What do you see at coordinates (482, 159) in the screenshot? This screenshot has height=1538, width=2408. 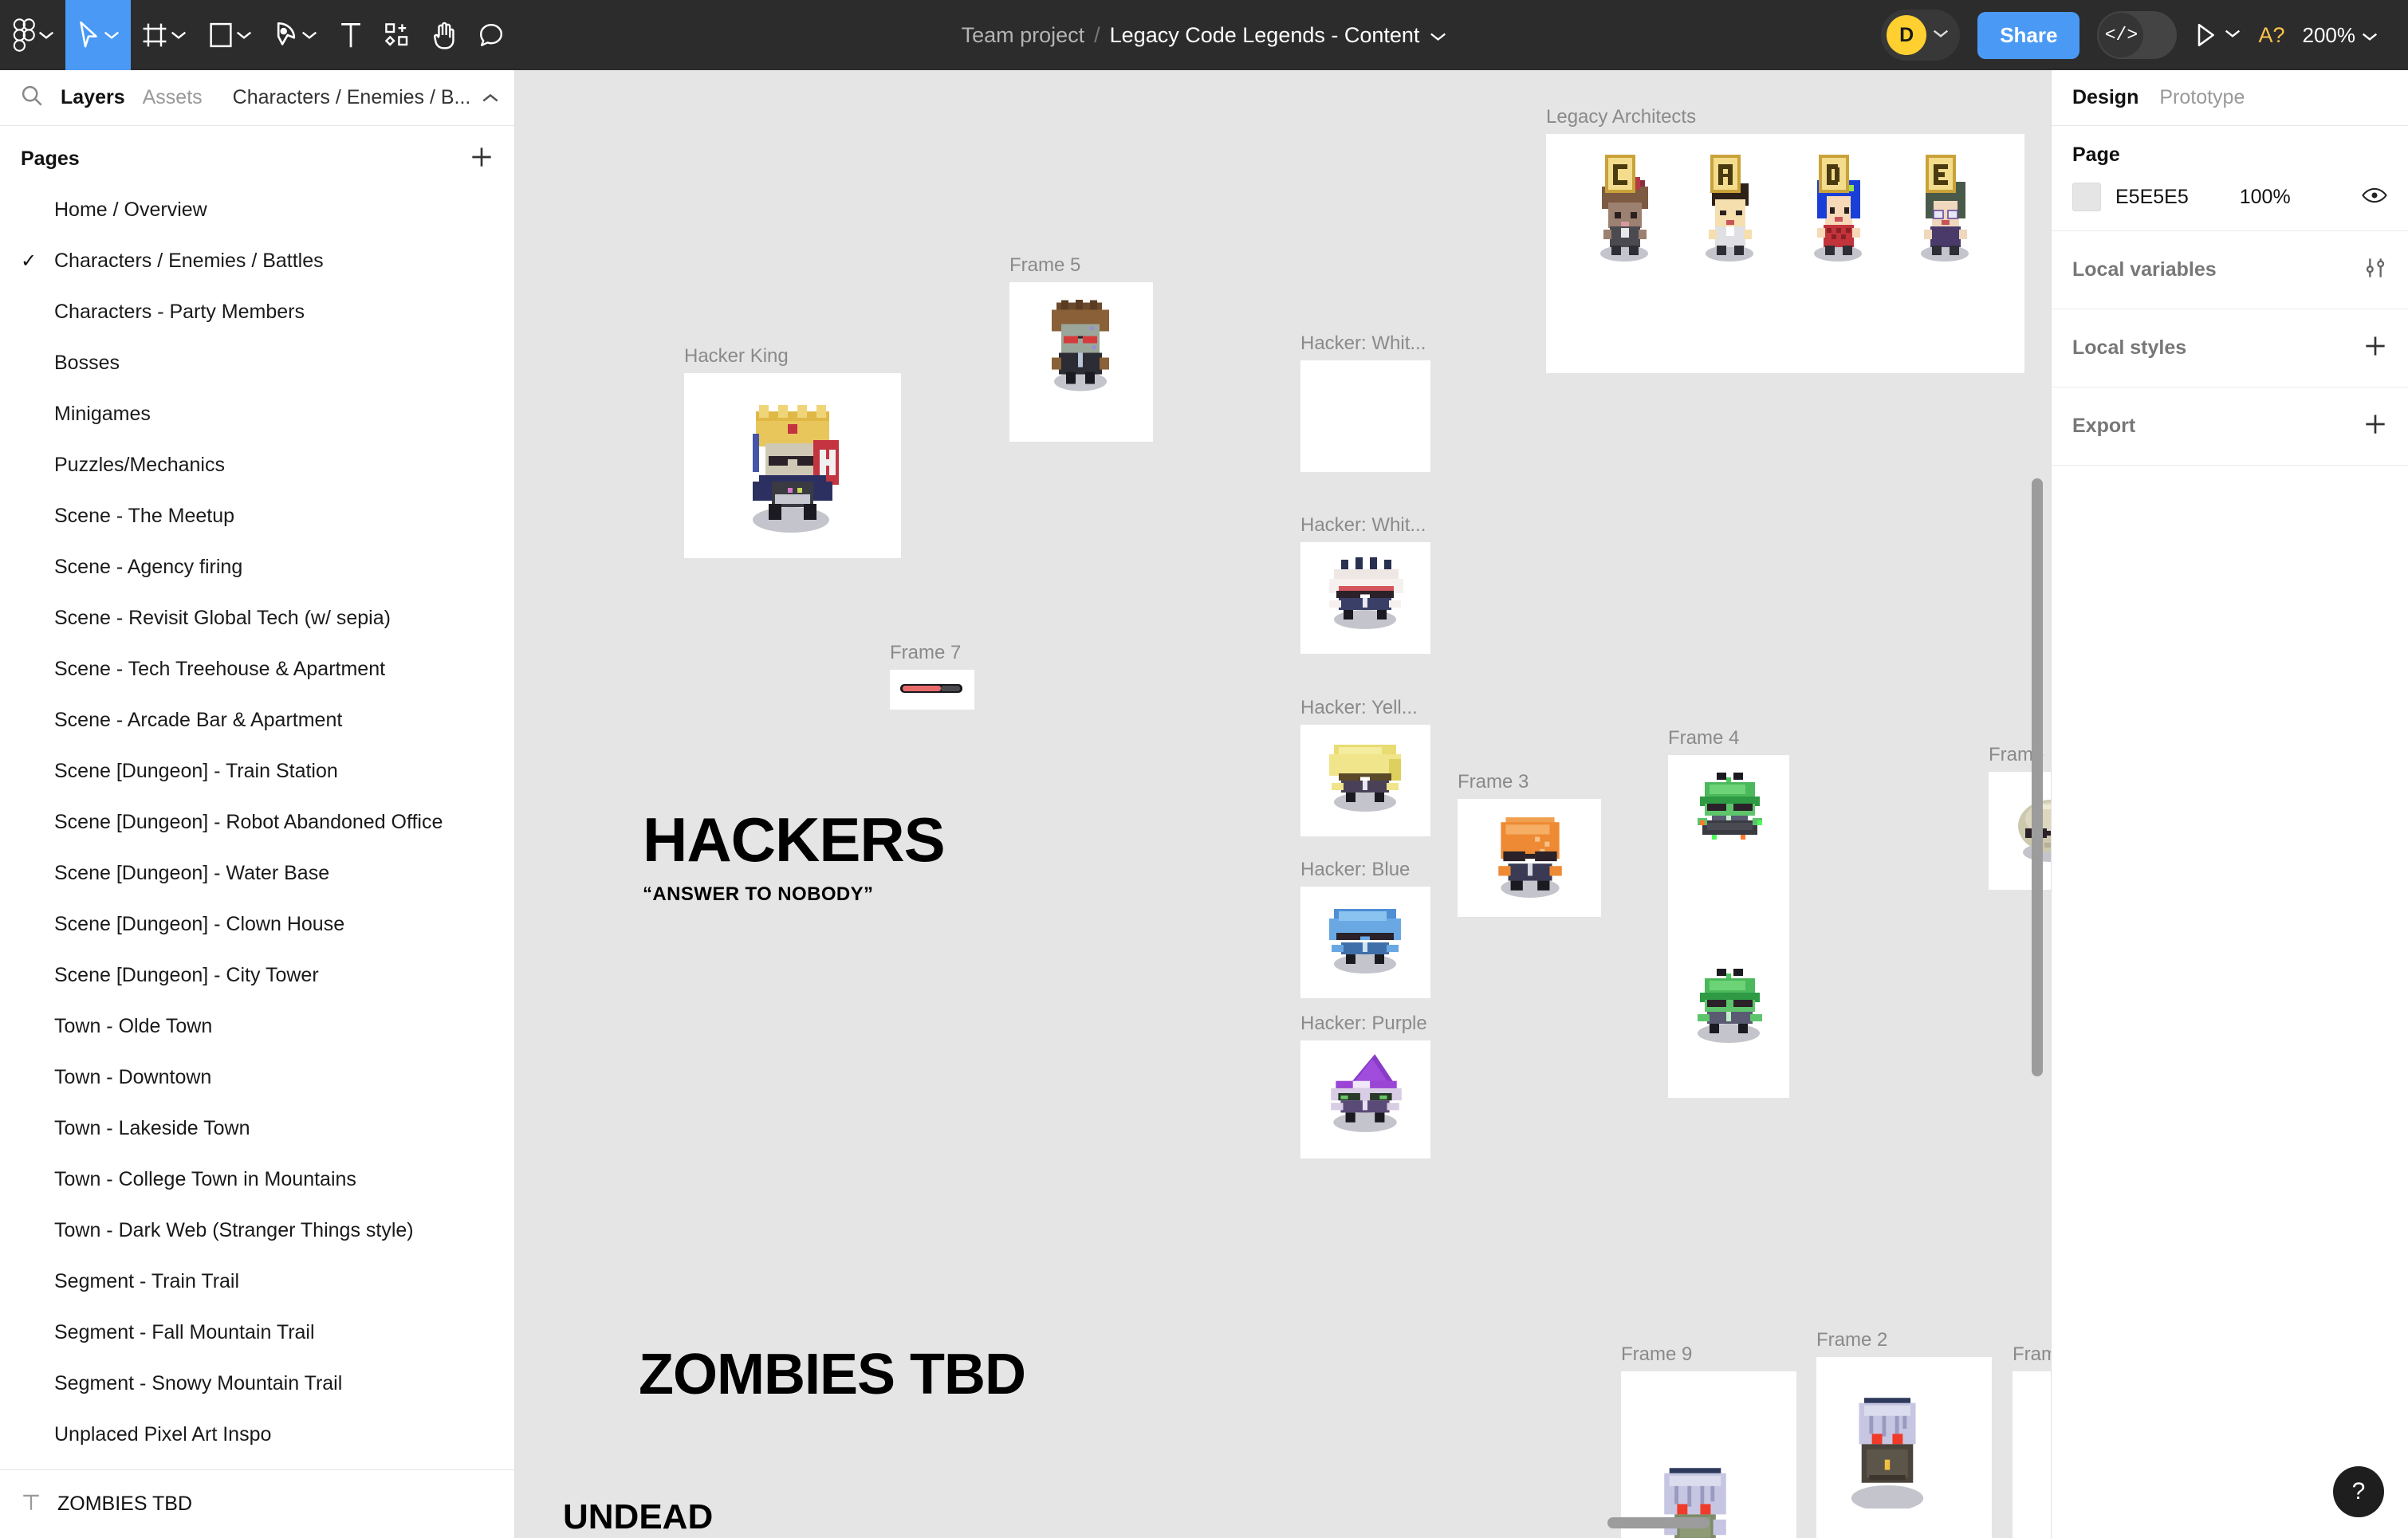 I see `add-page-button` at bounding box center [482, 159].